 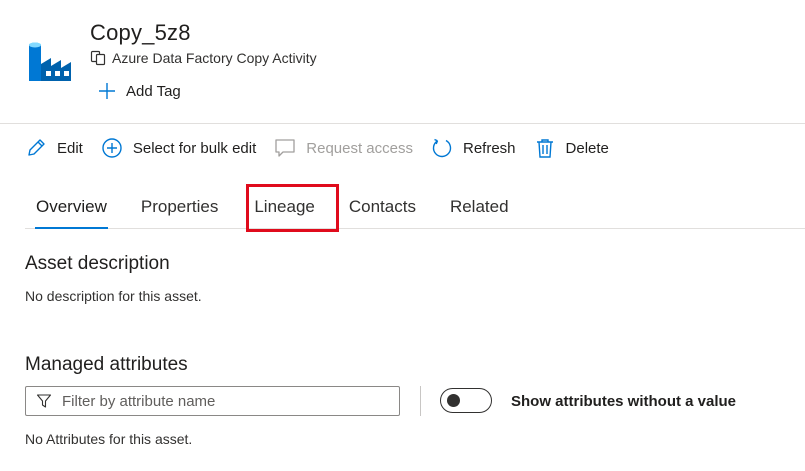 What do you see at coordinates (112, 148) in the screenshot?
I see `add-circle-icon` at bounding box center [112, 148].